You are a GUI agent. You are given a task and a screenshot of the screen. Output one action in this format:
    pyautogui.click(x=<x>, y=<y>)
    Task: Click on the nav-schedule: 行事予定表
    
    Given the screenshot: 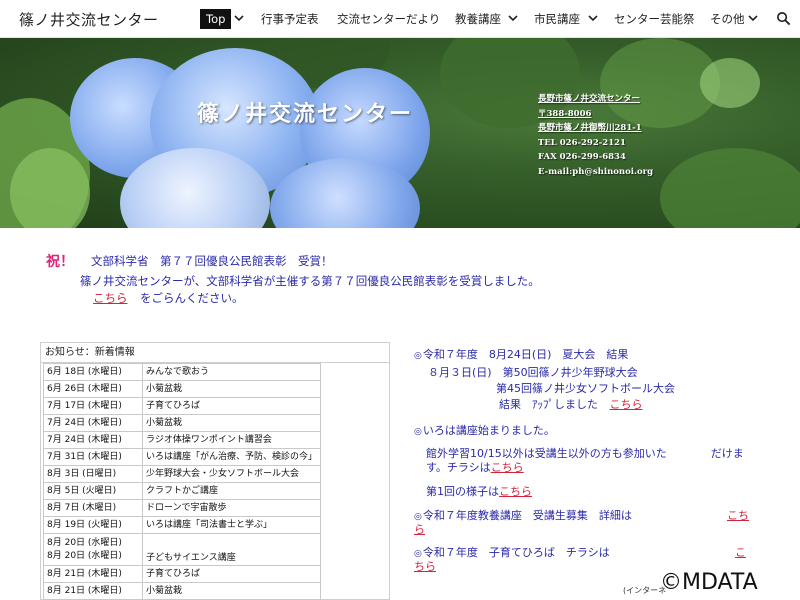 What is the action you would take?
    pyautogui.click(x=290, y=19)
    